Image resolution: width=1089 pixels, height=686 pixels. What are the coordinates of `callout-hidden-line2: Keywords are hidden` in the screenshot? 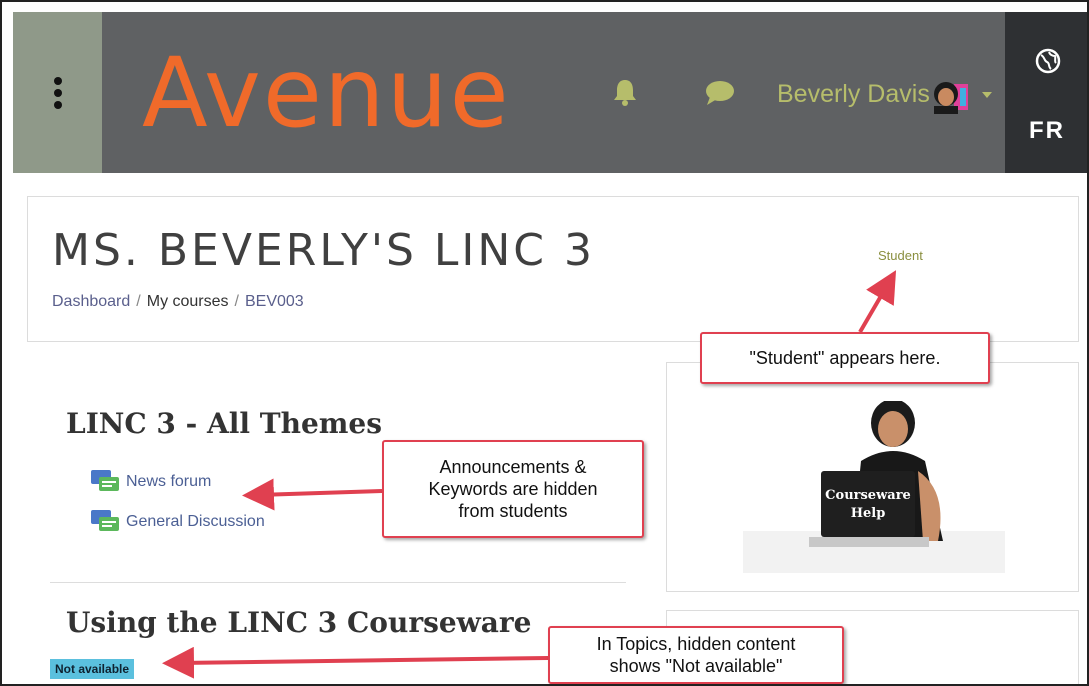 It's located at (513, 489).